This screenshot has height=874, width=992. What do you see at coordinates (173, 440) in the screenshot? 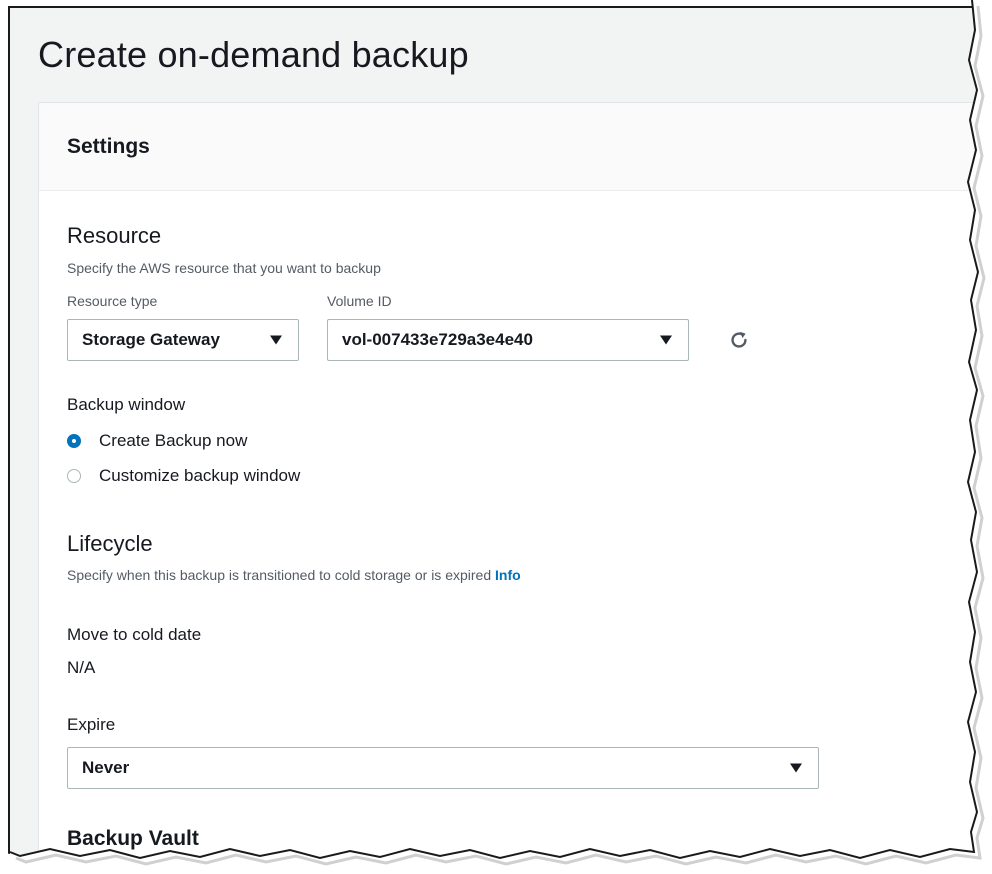
I see `radio-label: Create Backup now` at bounding box center [173, 440].